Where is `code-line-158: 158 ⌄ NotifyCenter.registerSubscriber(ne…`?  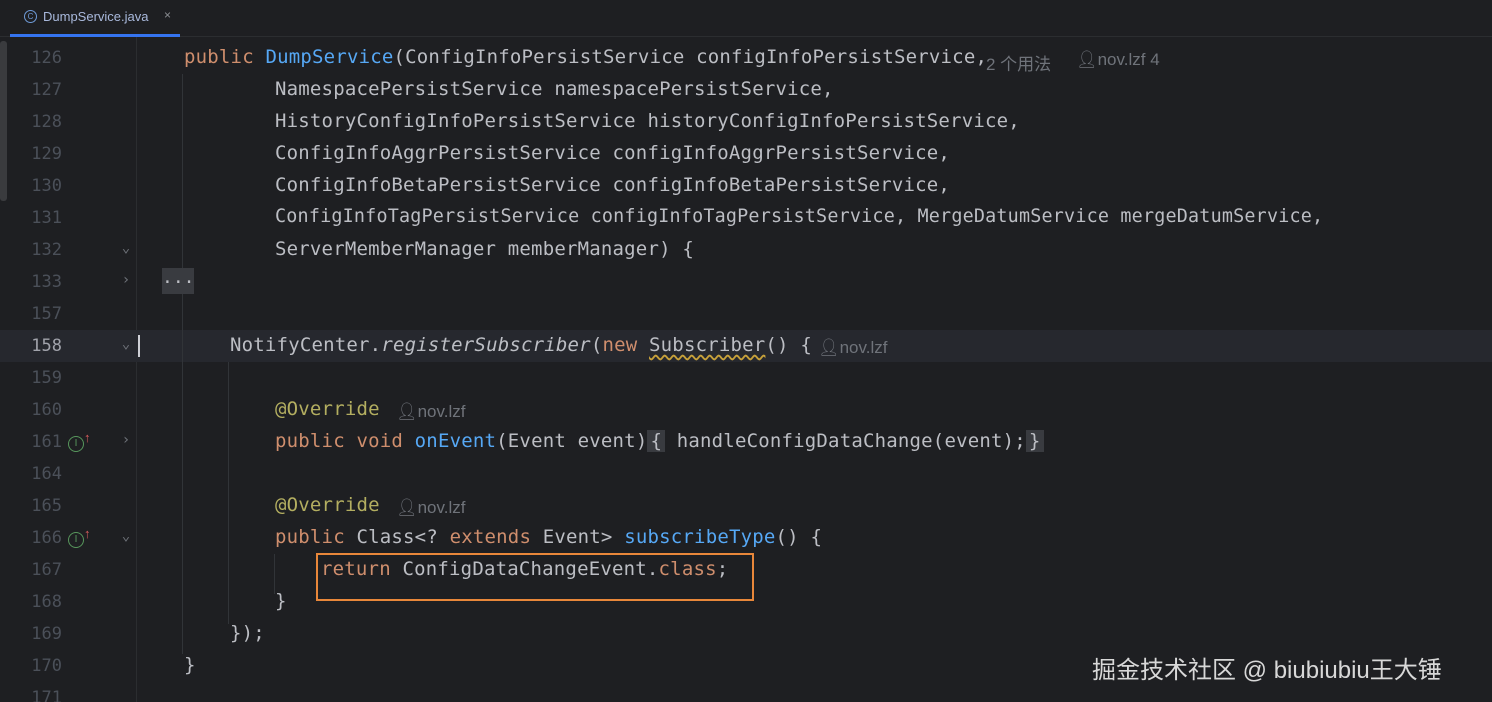 code-line-158: 158 ⌄ NotifyCenter.registerSubscriber(ne… is located at coordinates (746, 346).